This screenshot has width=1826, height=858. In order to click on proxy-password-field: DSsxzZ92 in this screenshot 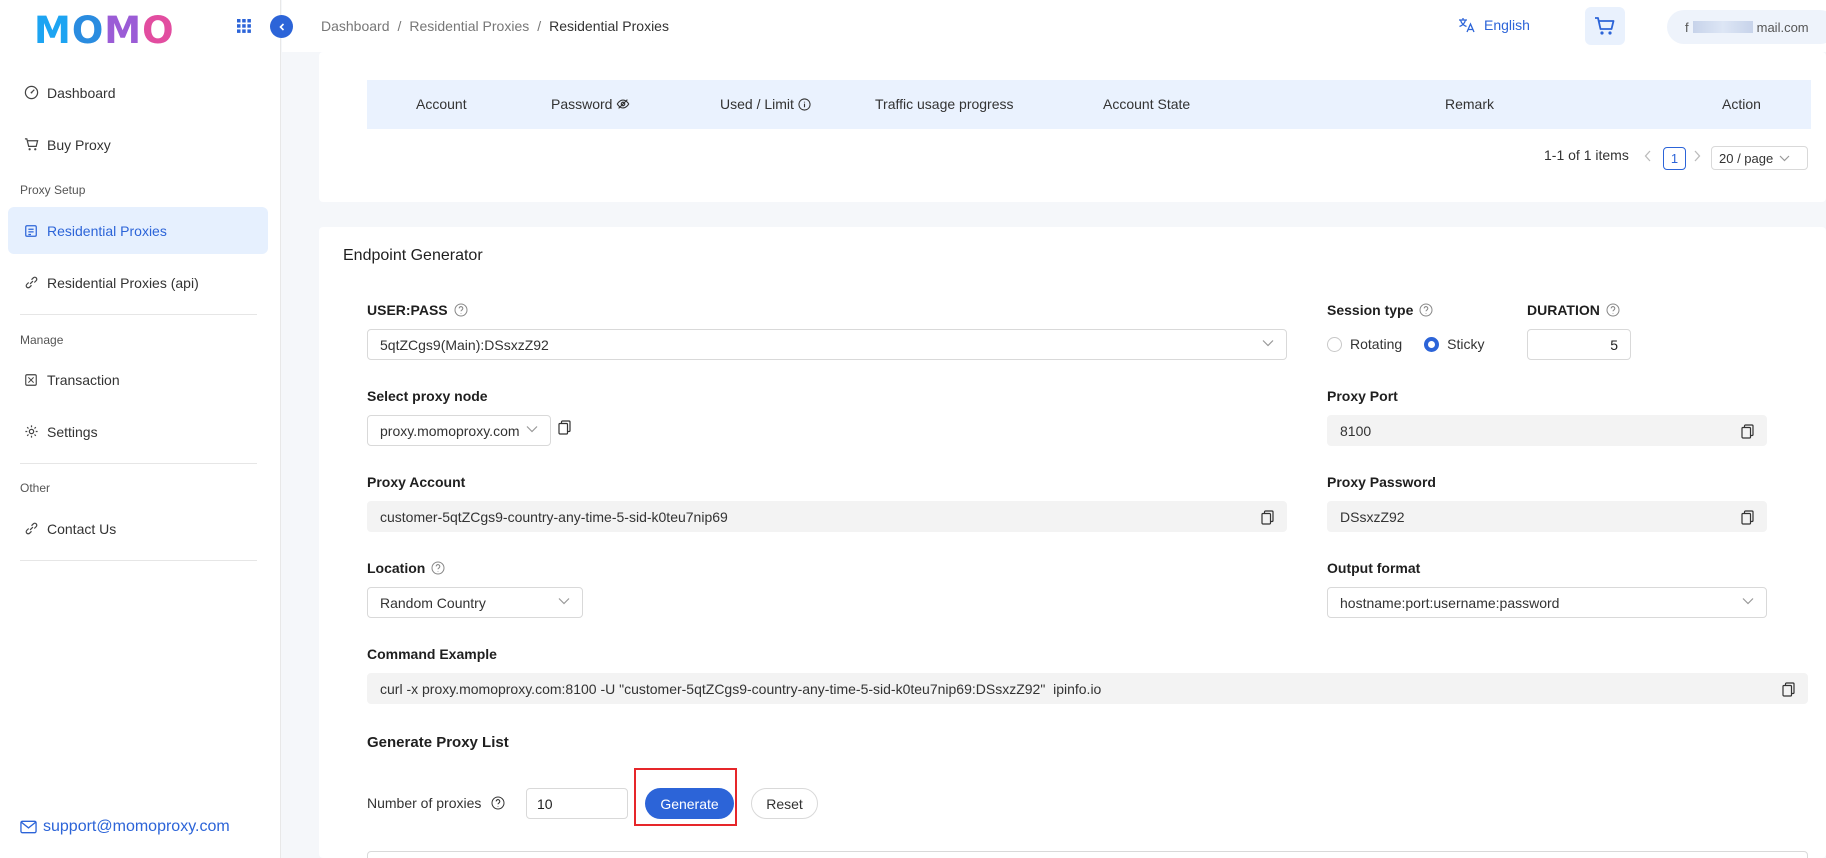, I will do `click(1547, 516)`.